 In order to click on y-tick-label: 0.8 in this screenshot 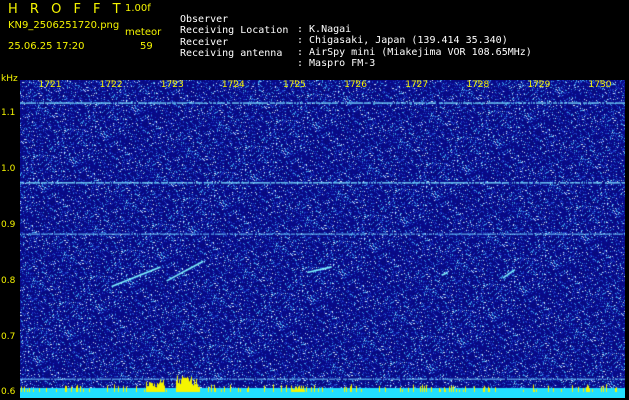, I will do `click(8, 280)`.